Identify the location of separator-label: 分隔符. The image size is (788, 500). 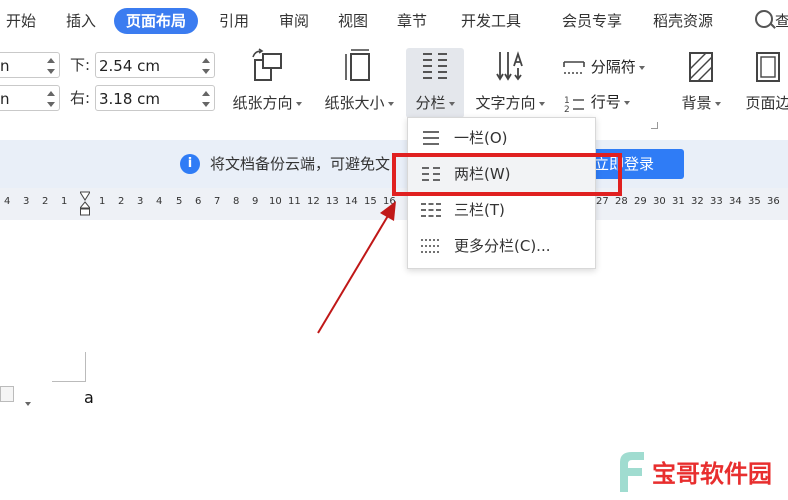
(613, 67).